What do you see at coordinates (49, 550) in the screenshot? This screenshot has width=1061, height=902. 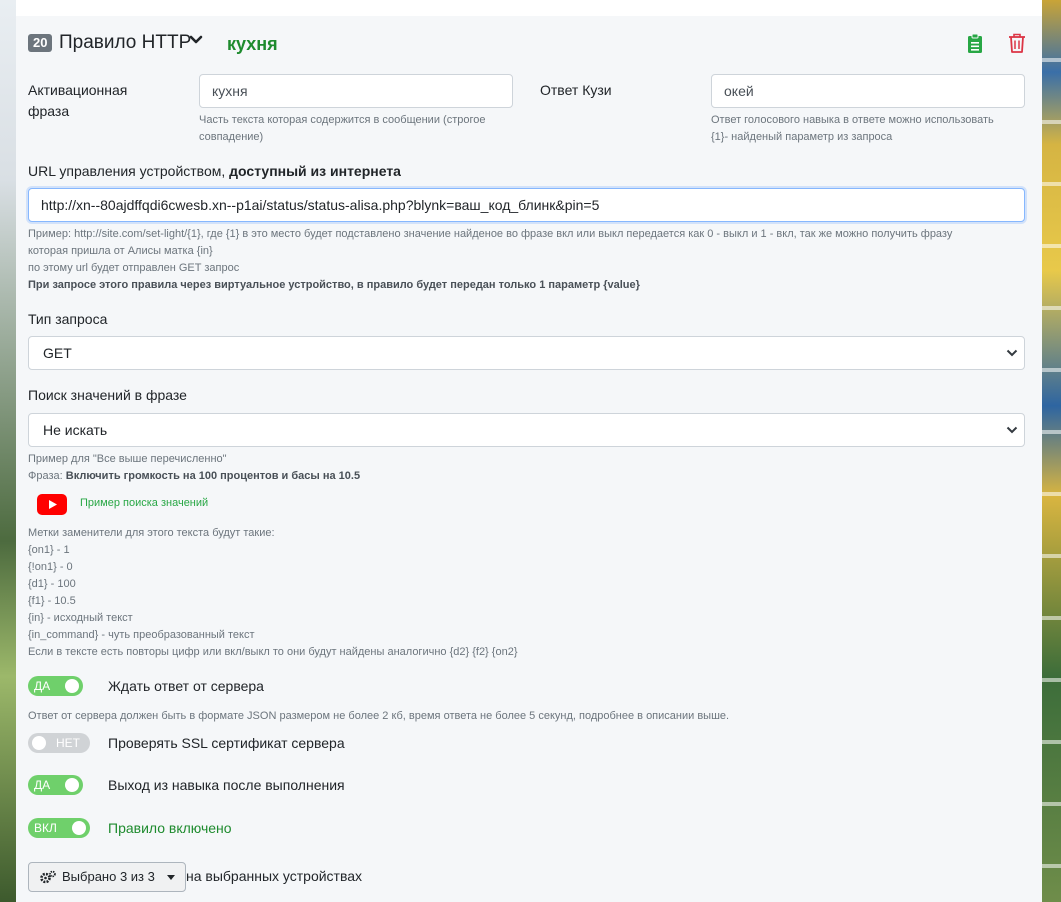 I see `list-item: {on1} - 1` at bounding box center [49, 550].